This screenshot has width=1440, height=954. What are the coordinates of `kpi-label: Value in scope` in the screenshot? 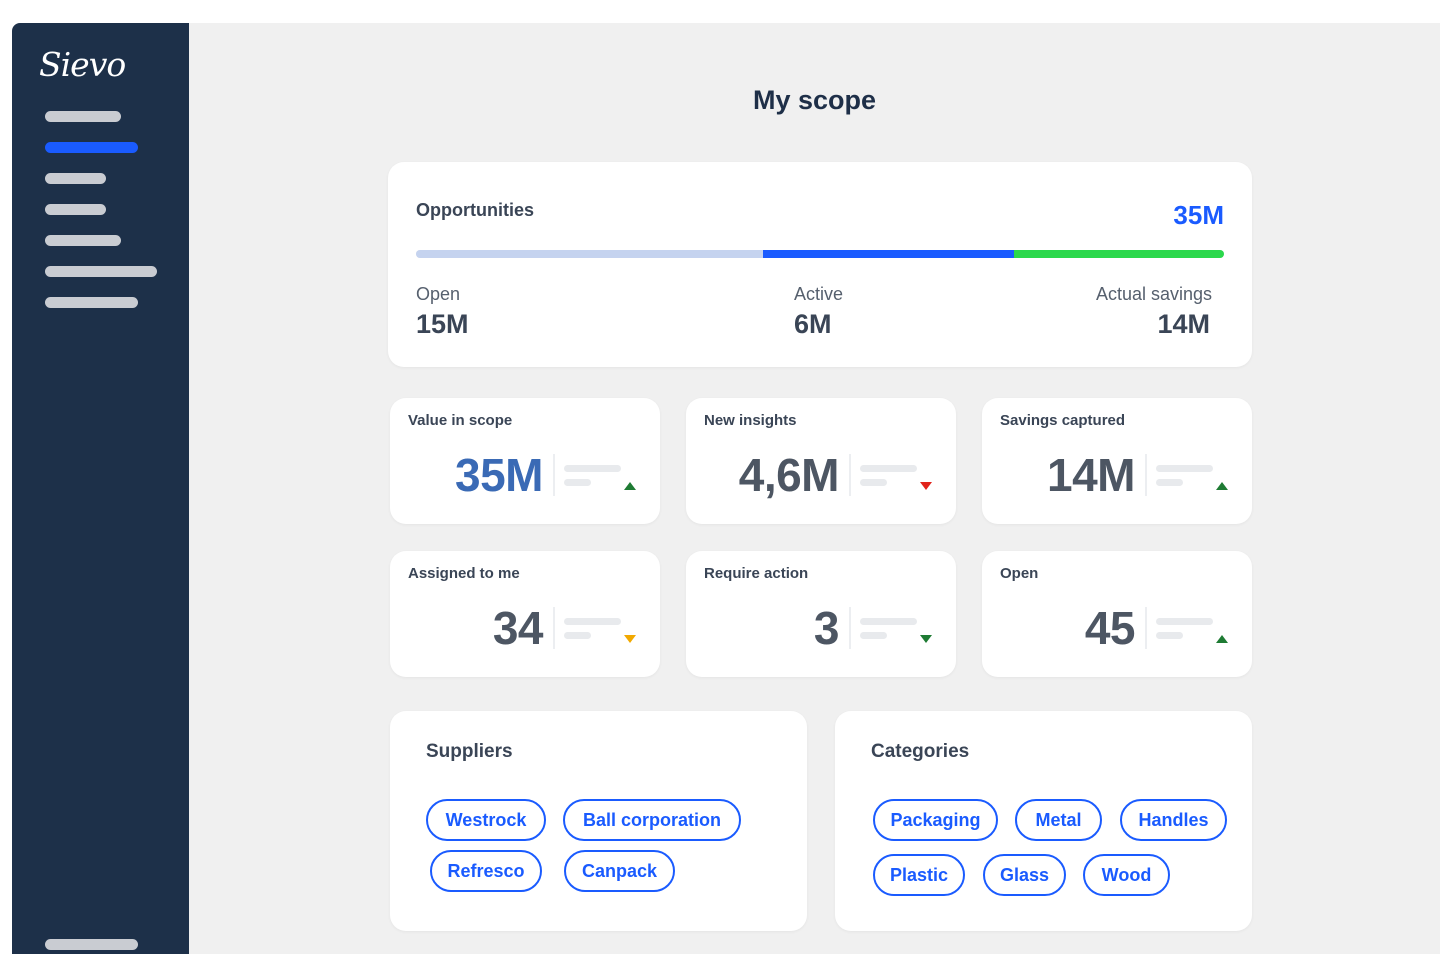 It's located at (460, 420).